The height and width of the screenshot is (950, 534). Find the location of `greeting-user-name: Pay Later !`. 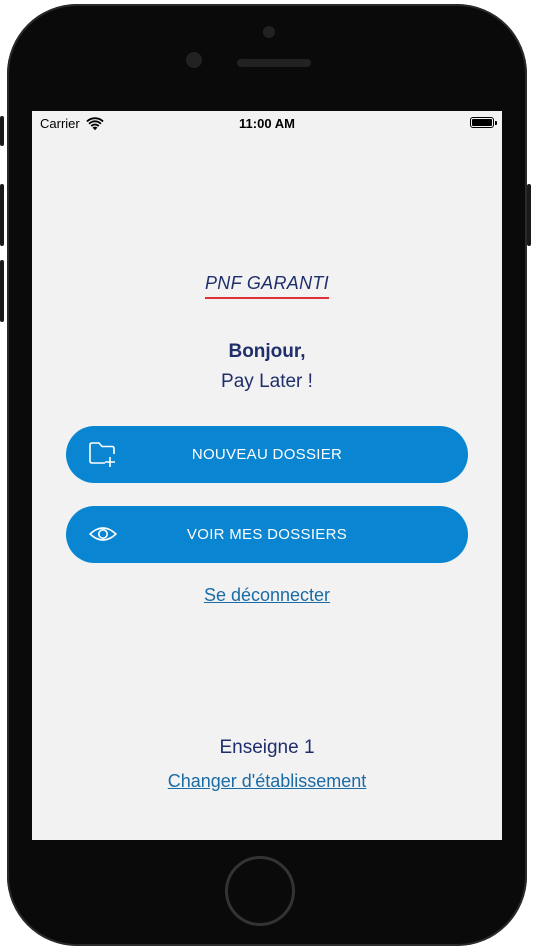

greeting-user-name: Pay Later ! is located at coordinates (267, 381).